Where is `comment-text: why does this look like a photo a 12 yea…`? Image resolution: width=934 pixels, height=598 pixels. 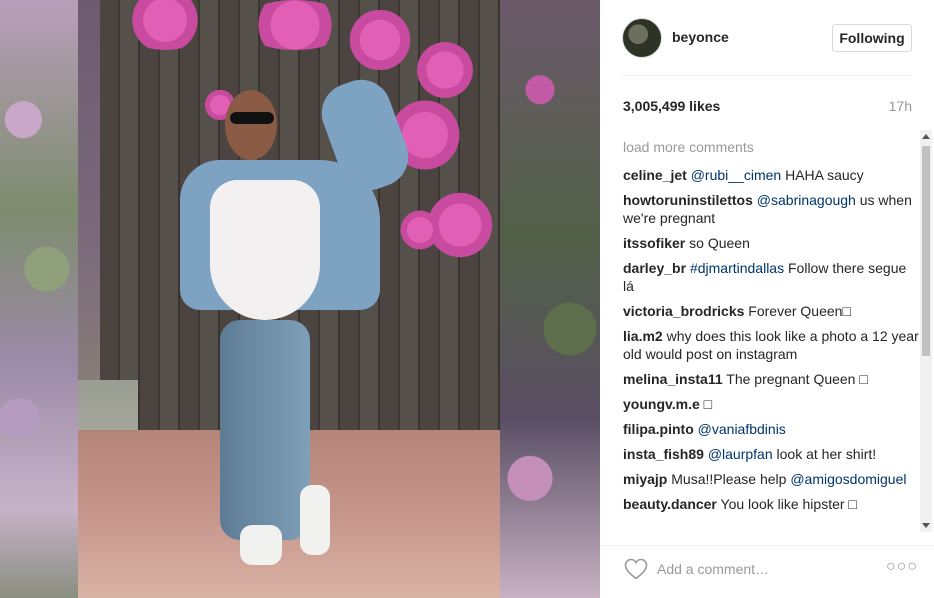
comment-text: why does this look like a photo a 12 yea… is located at coordinates (771, 345).